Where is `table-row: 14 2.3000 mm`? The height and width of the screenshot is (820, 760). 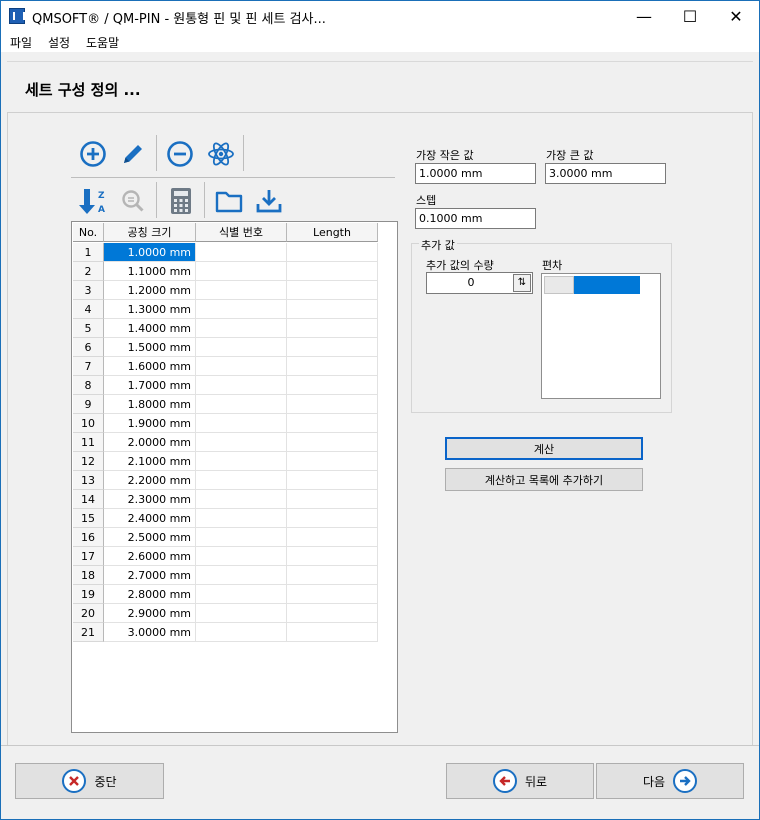
table-row: 14 2.3000 mm is located at coordinates (225, 499).